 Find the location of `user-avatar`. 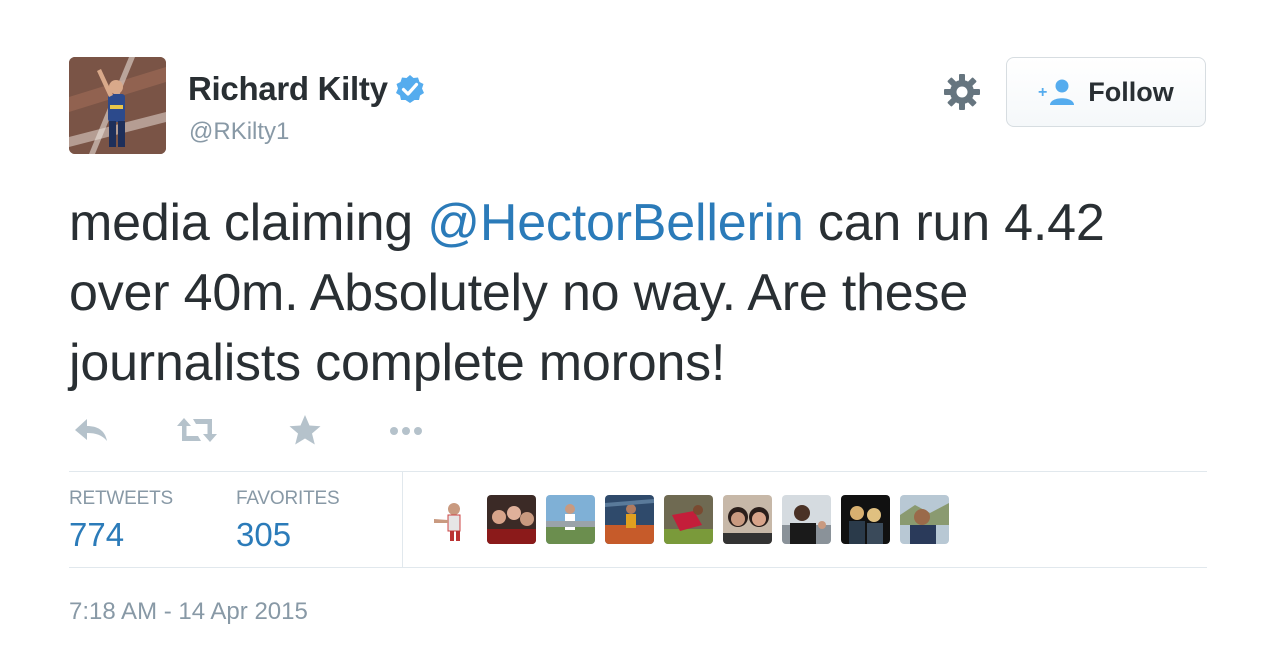

user-avatar is located at coordinates (117, 105).